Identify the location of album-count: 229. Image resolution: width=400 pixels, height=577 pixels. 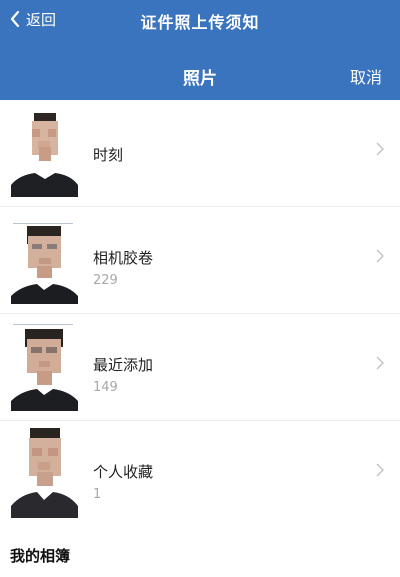
(105, 280).